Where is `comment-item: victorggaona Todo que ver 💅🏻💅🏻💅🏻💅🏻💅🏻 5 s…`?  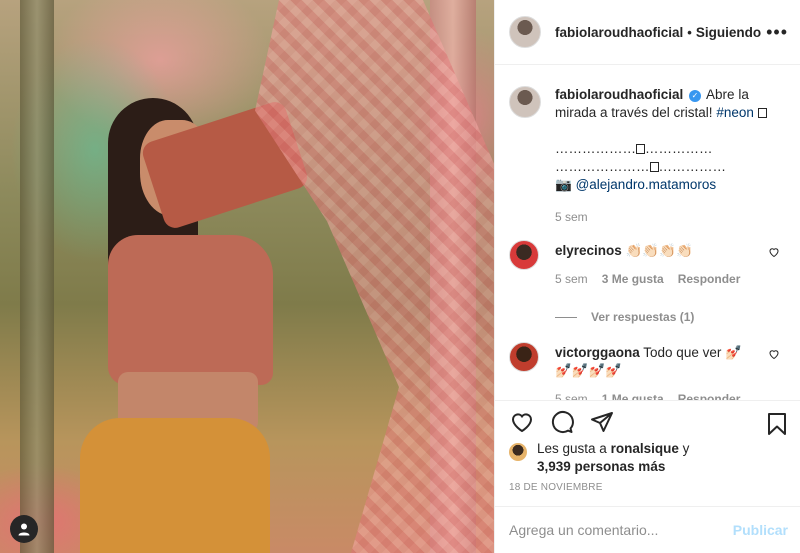
comment-item: victorggaona Todo que ver 💅🏻💅🏻💅🏻💅🏻💅🏻 5 s… is located at coordinates (646, 371).